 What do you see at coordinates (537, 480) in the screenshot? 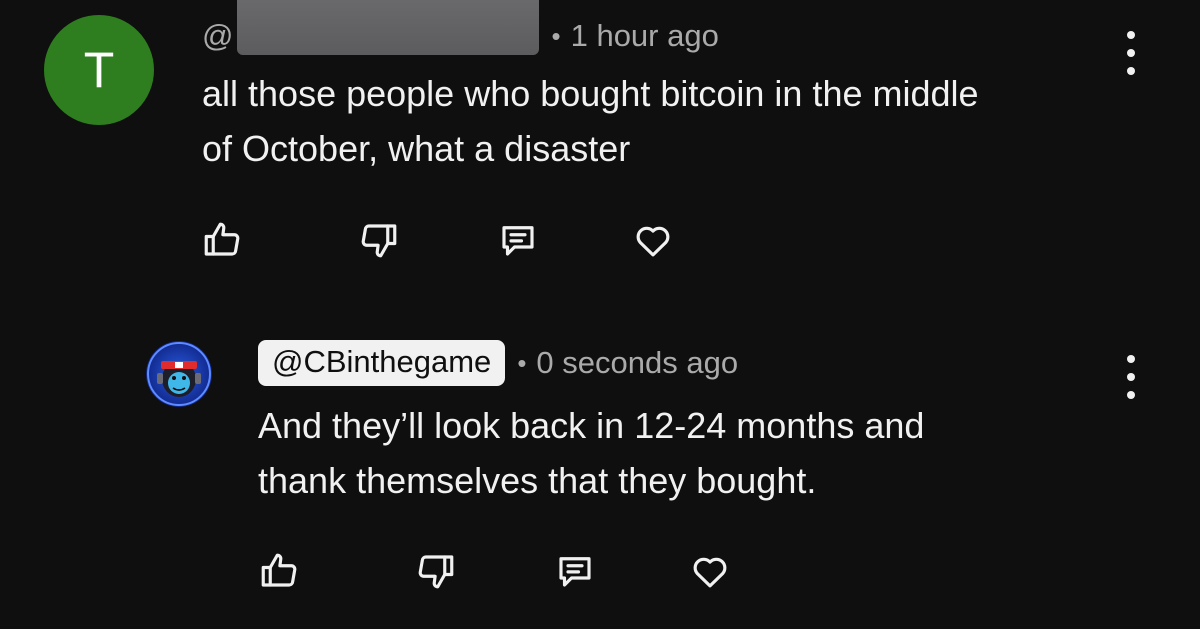
I see `comment-text-line: thank themselves that they bought.` at bounding box center [537, 480].